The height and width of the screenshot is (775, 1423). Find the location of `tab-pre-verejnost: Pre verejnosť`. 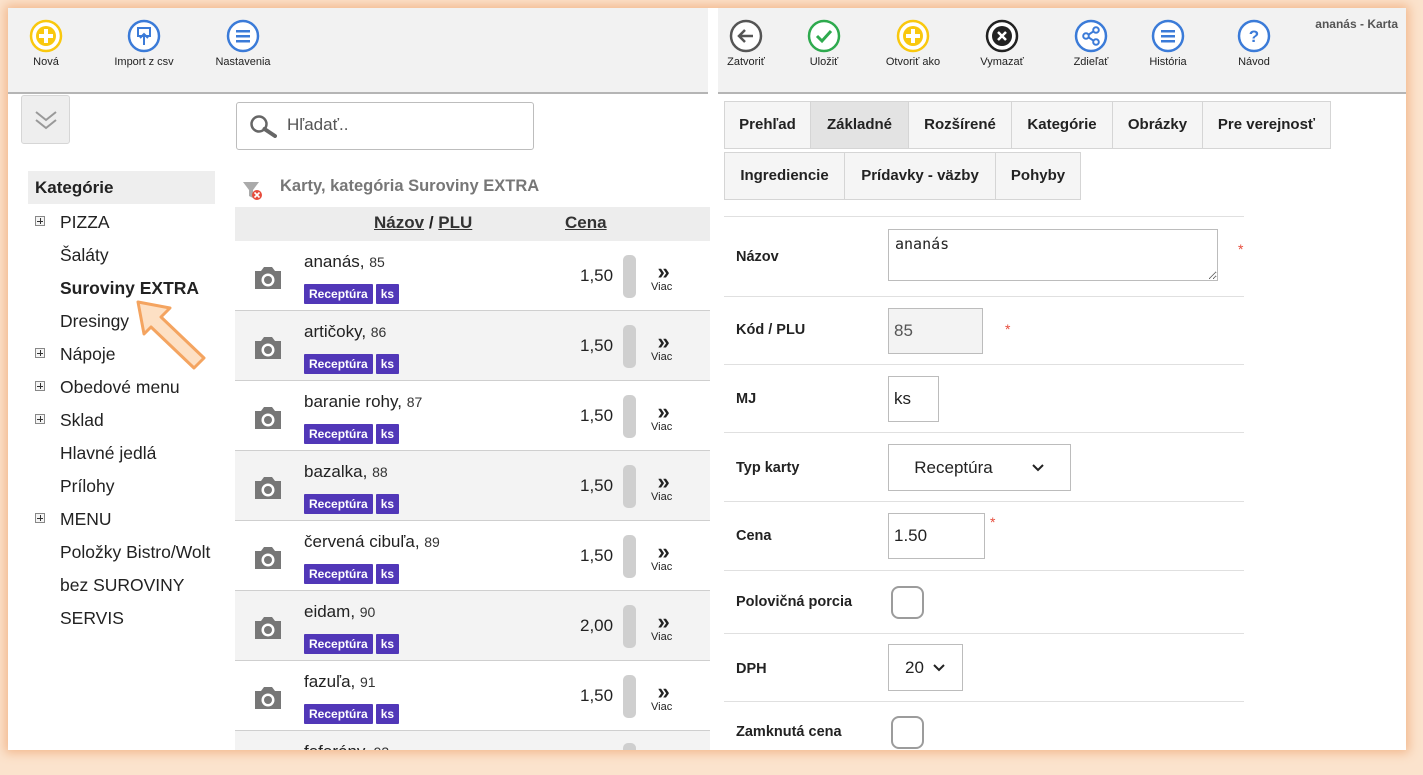

tab-pre-verejnost: Pre verejnosť is located at coordinates (1266, 125).